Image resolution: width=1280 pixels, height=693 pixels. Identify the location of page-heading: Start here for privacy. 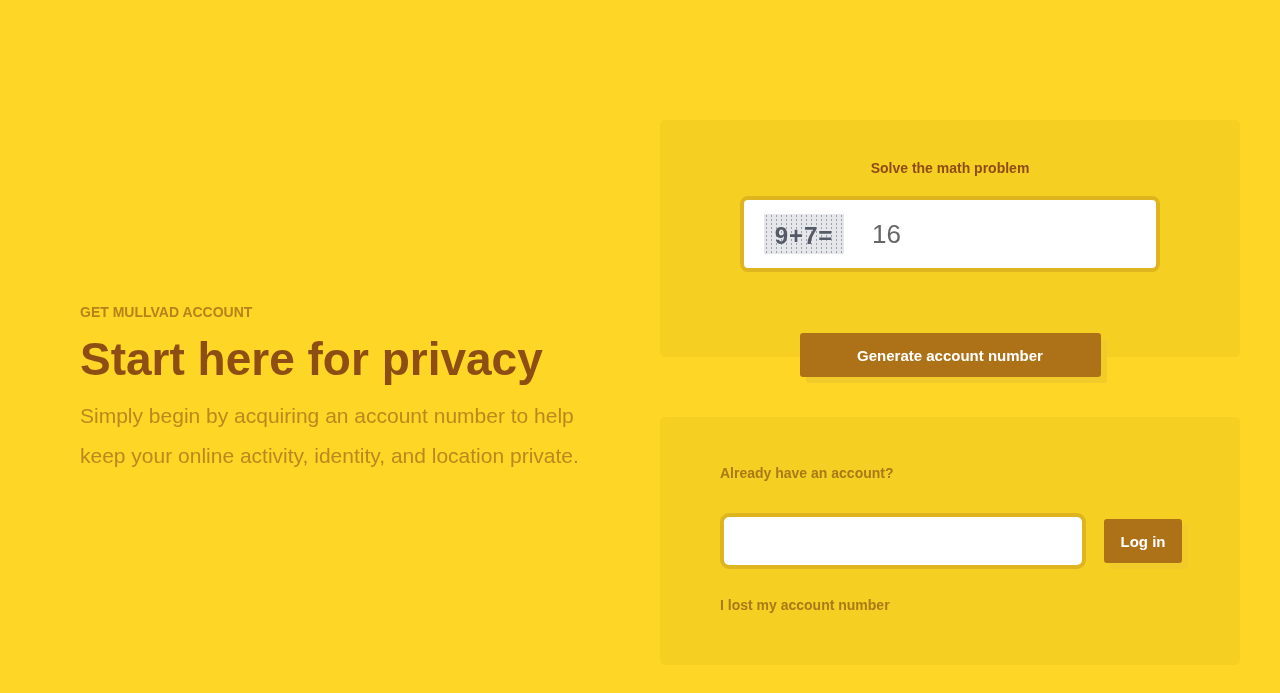
(312, 359).